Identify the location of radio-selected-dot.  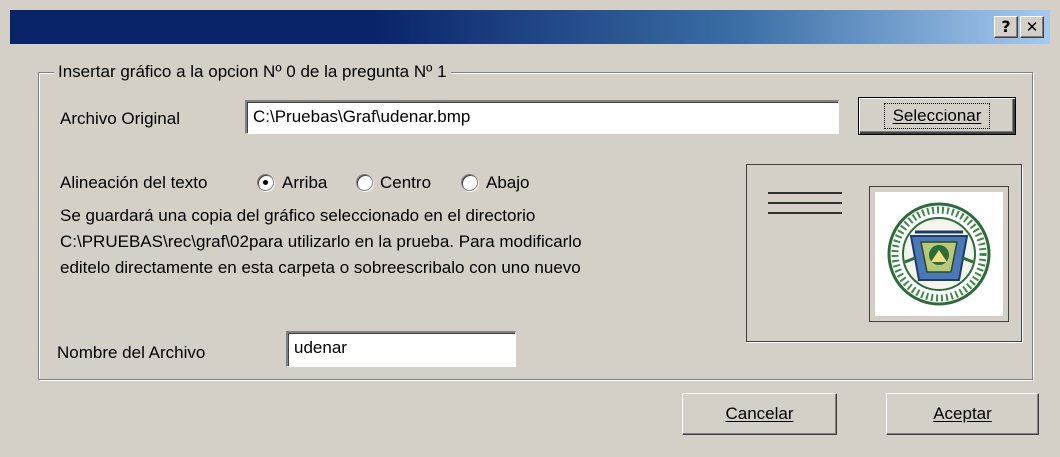
(265, 182).